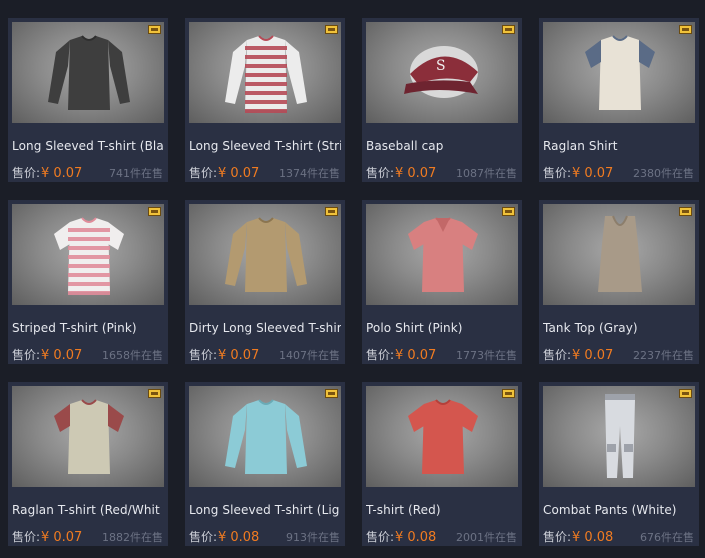  I want to click on price-row: 售价:¥ 0.08 676件在售, so click(619, 536).